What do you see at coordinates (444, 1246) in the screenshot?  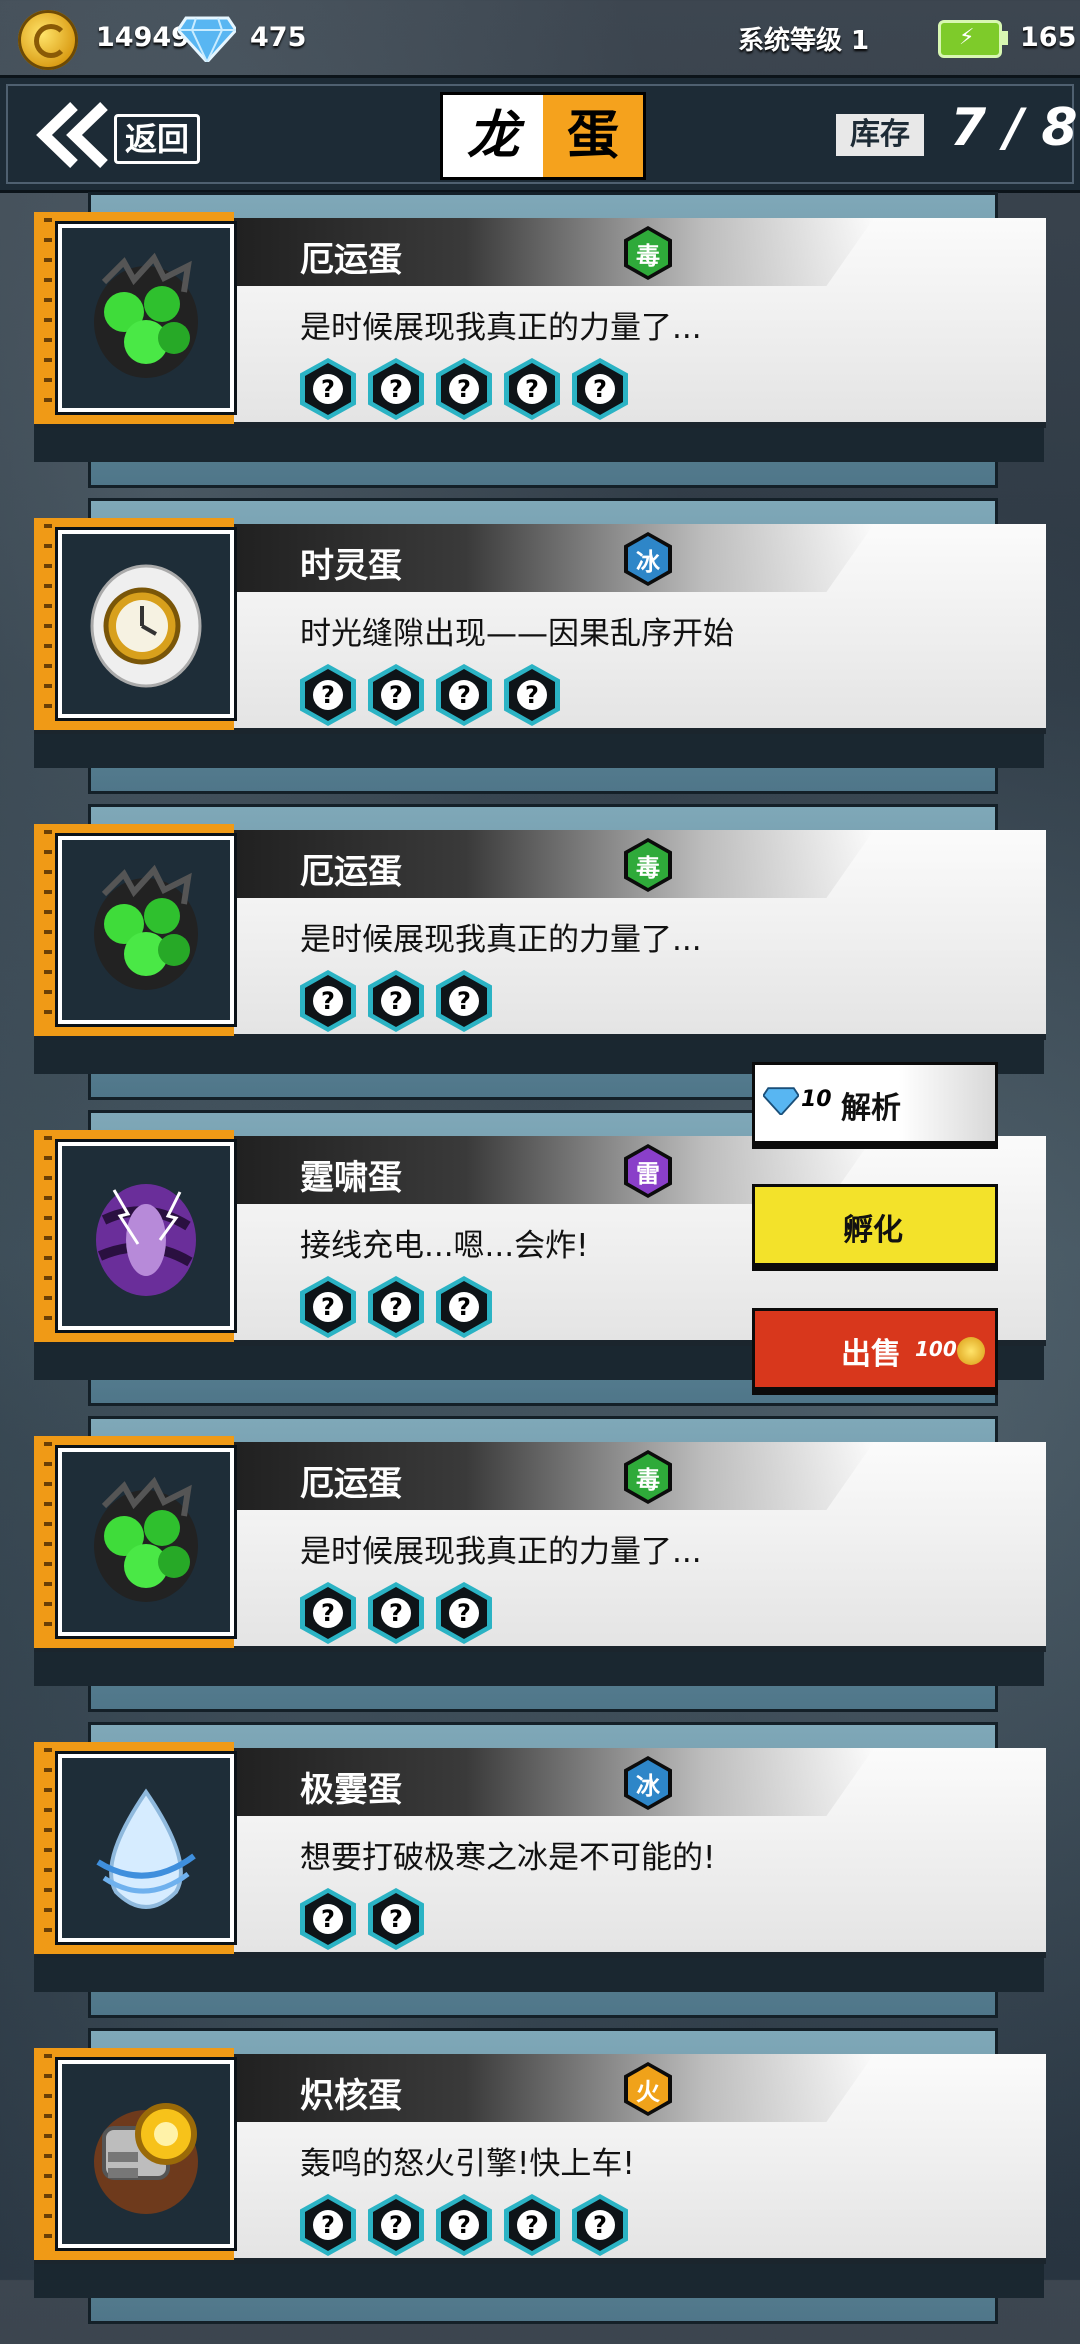 I see `egg-description: 接线充电...嗯...会炸!` at bounding box center [444, 1246].